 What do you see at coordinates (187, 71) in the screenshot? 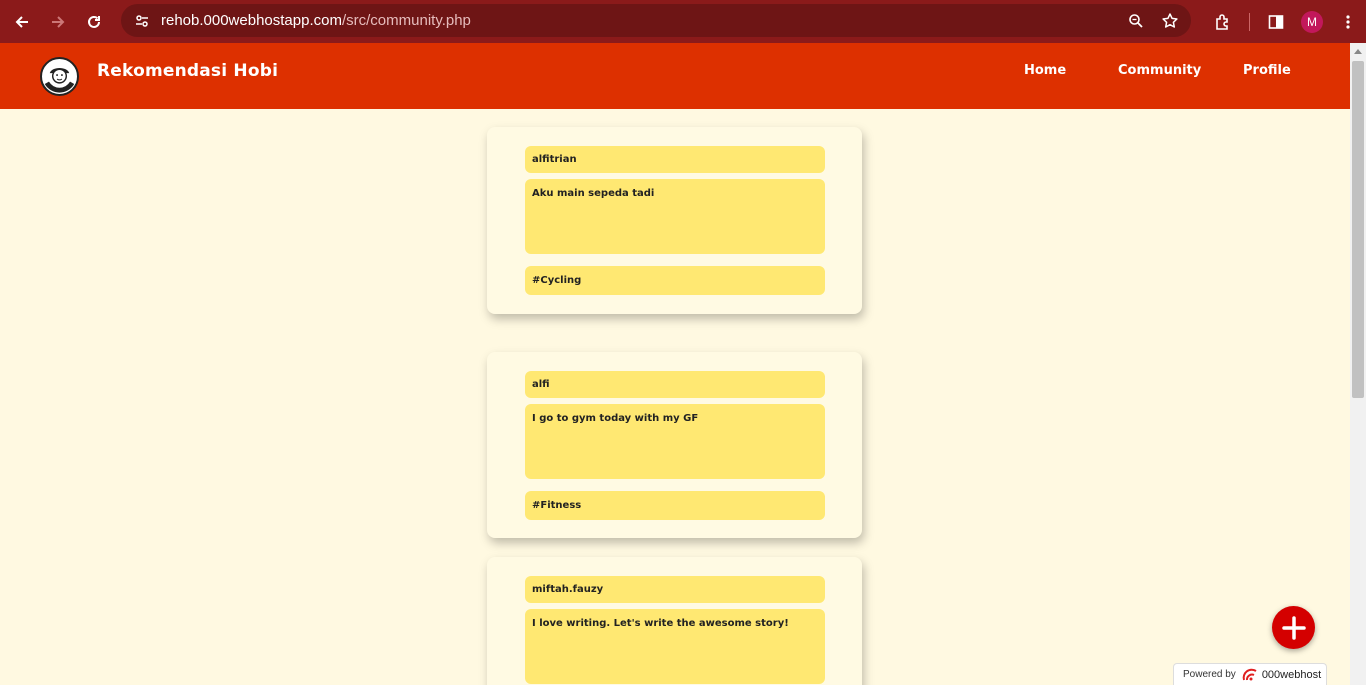
I see `site-title: Rekomendasi Hobi` at bounding box center [187, 71].